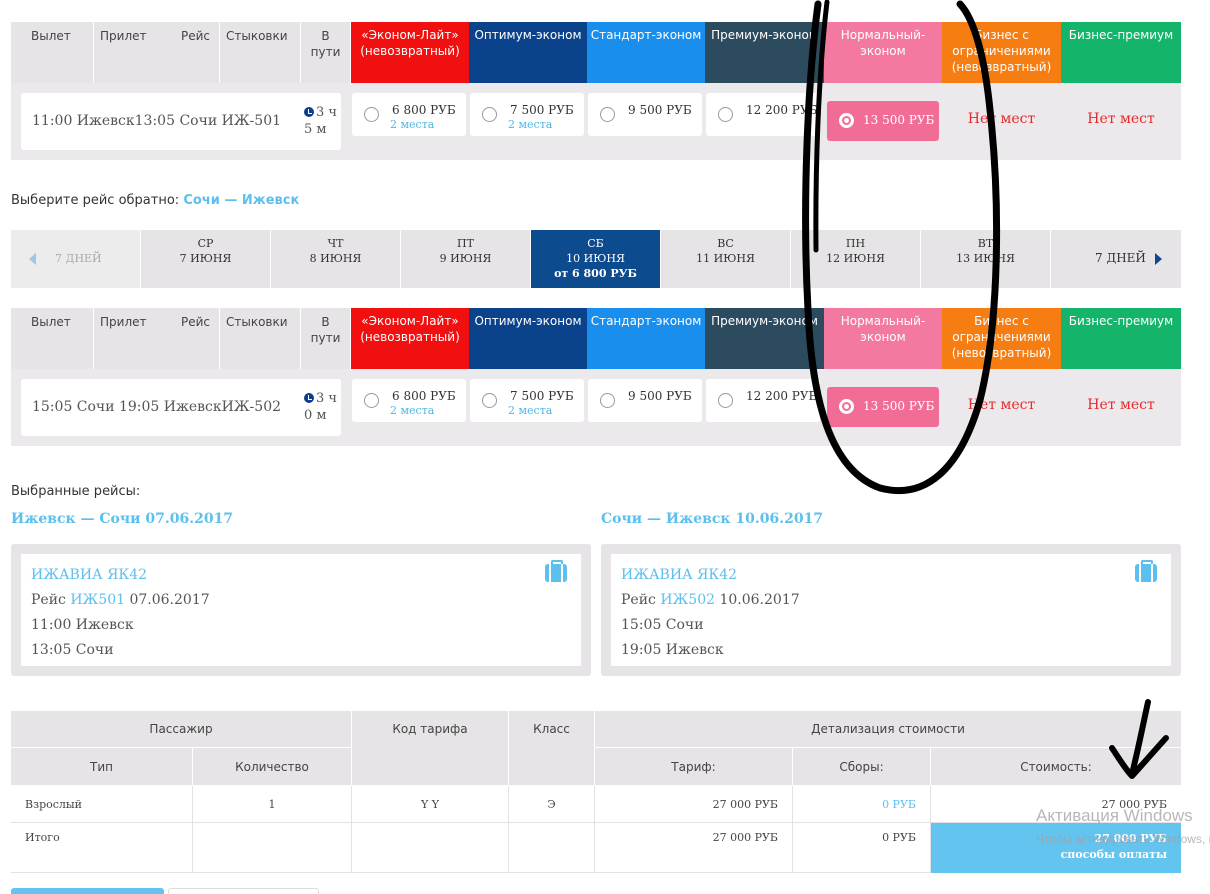 The height and width of the screenshot is (894, 1210). I want to click on outbound-fare-option-2: 7 500 РУБ 2 места, so click(527, 114).